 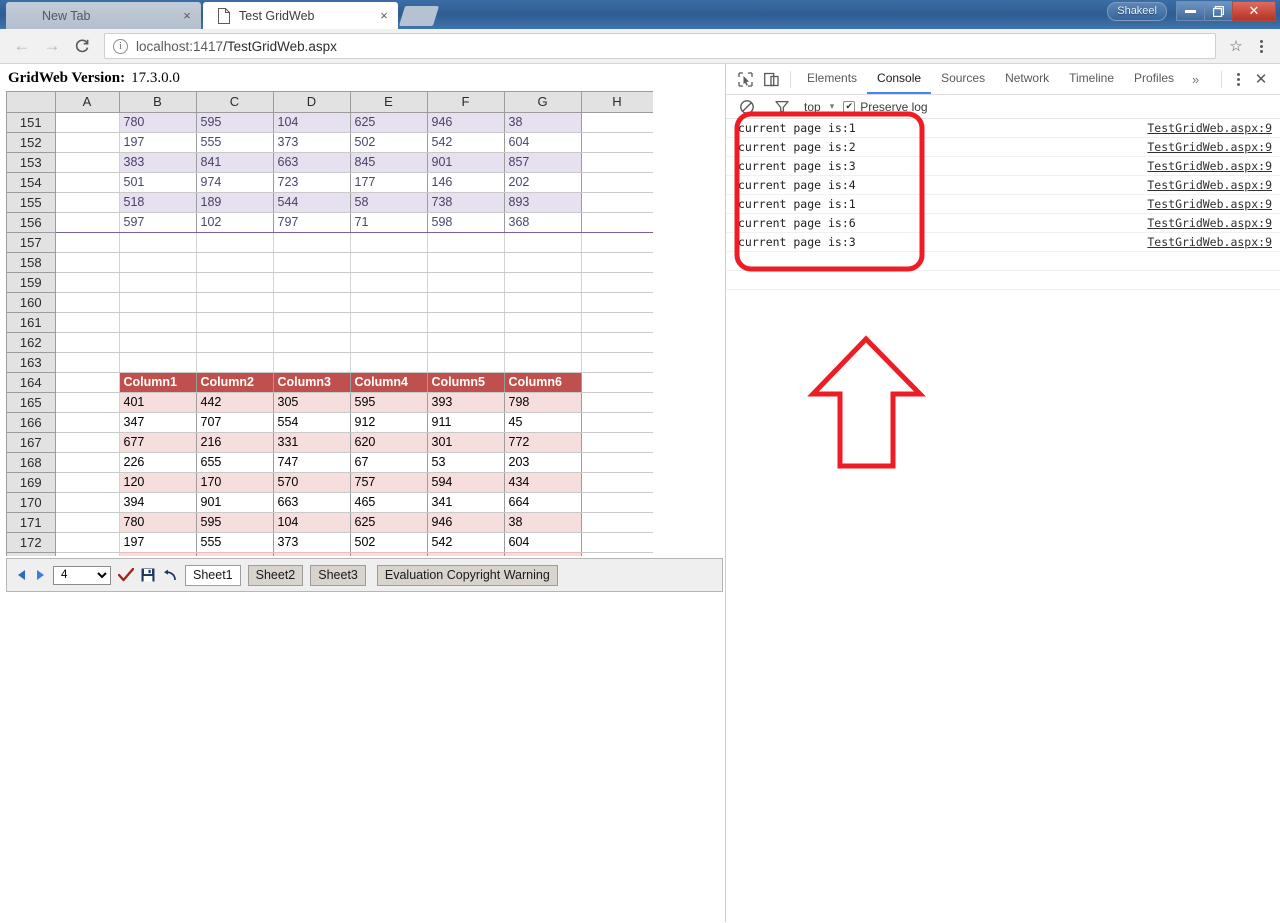 I want to click on spreadsheet-cell: 301, so click(x=466, y=442).